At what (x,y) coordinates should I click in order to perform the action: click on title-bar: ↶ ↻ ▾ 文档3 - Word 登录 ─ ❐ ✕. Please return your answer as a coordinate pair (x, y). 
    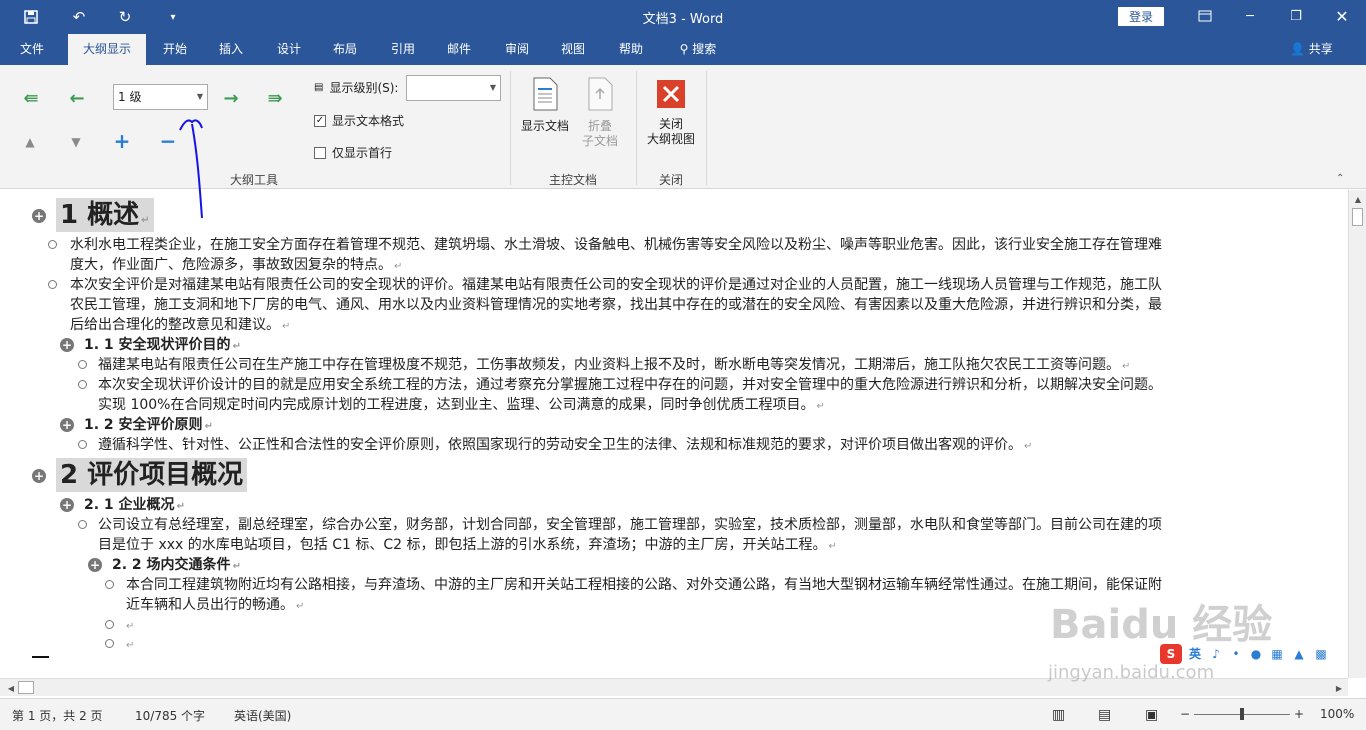
    Looking at the image, I should click on (683, 17).